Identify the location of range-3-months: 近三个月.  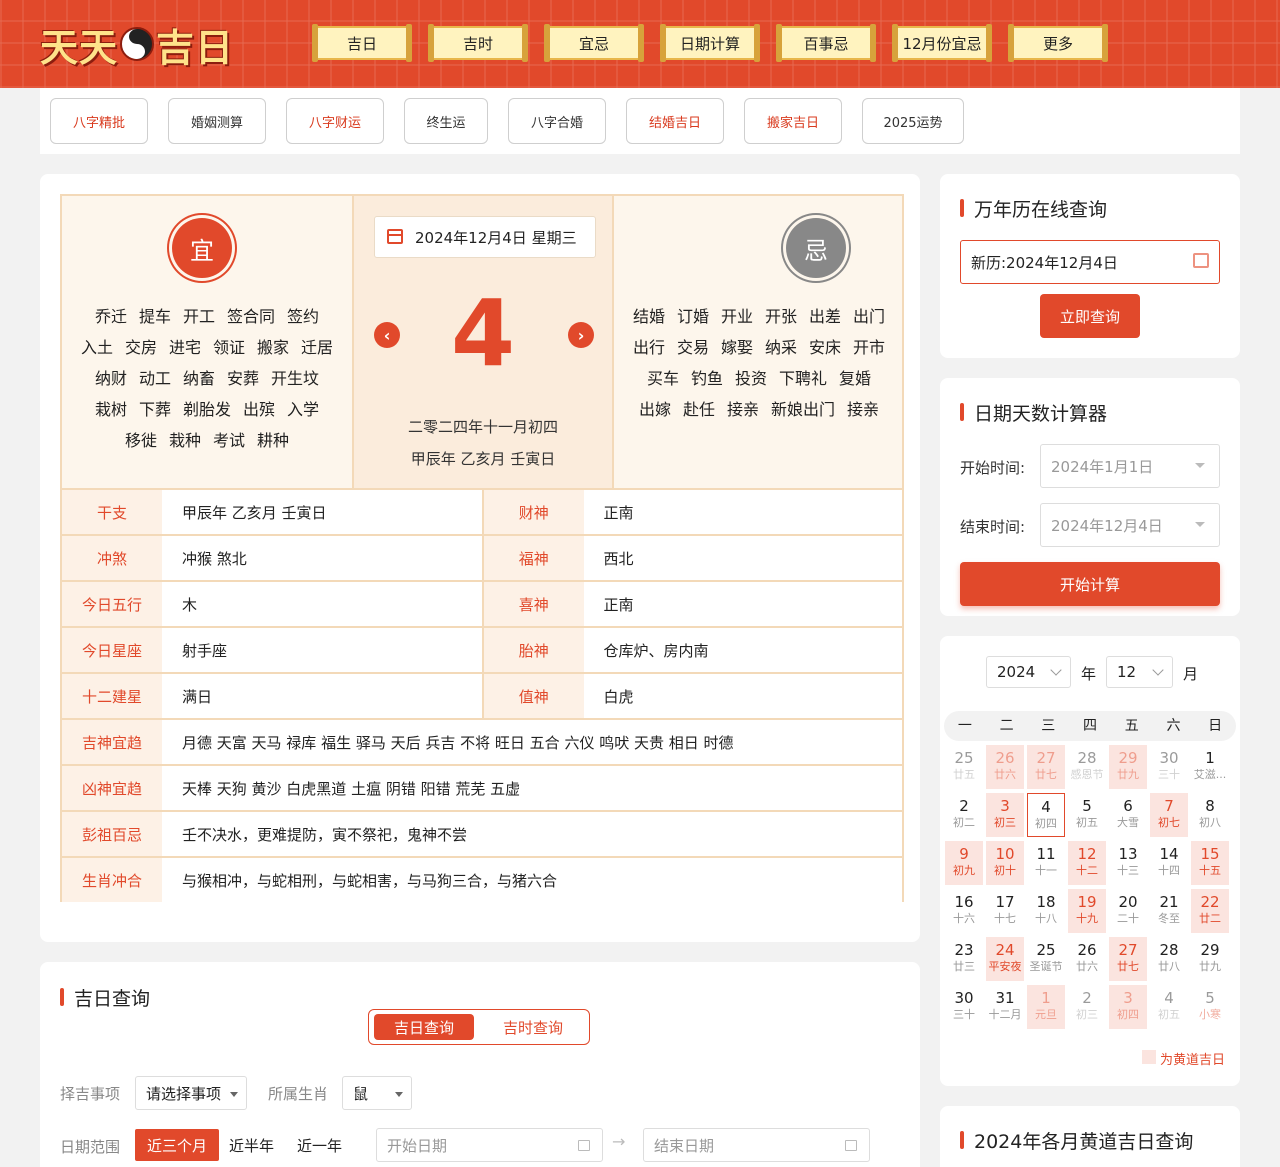
(177, 1145).